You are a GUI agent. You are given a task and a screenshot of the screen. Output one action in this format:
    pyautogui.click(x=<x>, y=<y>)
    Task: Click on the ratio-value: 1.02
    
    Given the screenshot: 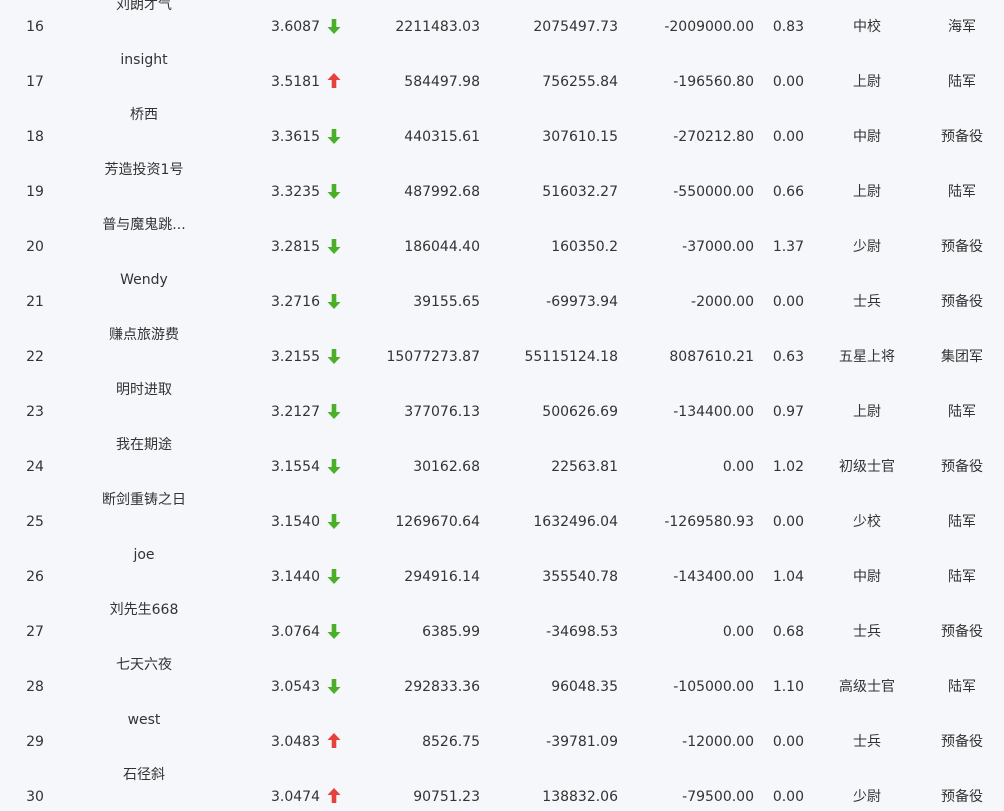 What is the action you would take?
    pyautogui.click(x=788, y=467)
    